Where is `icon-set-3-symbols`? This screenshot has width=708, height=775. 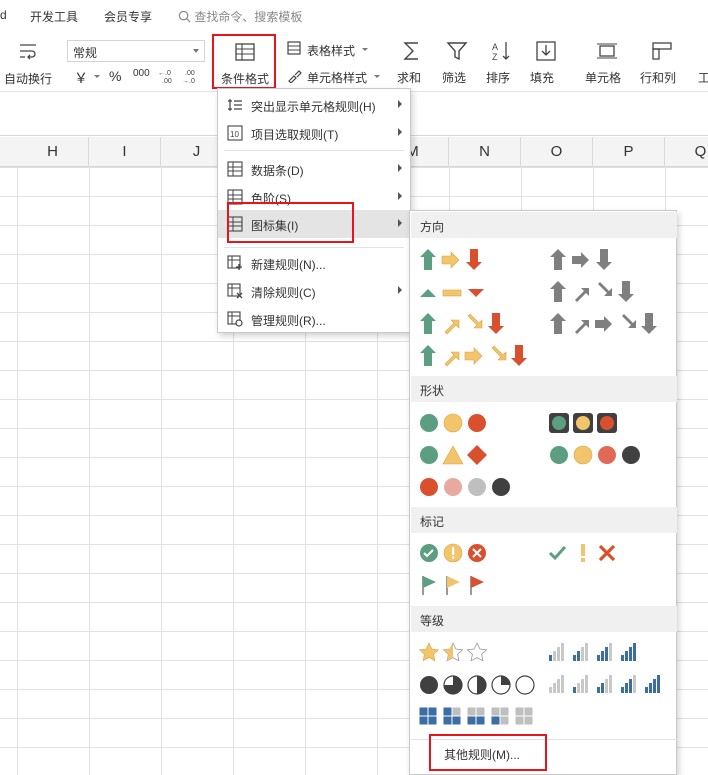 icon-set-3-symbols is located at coordinates (598, 553).